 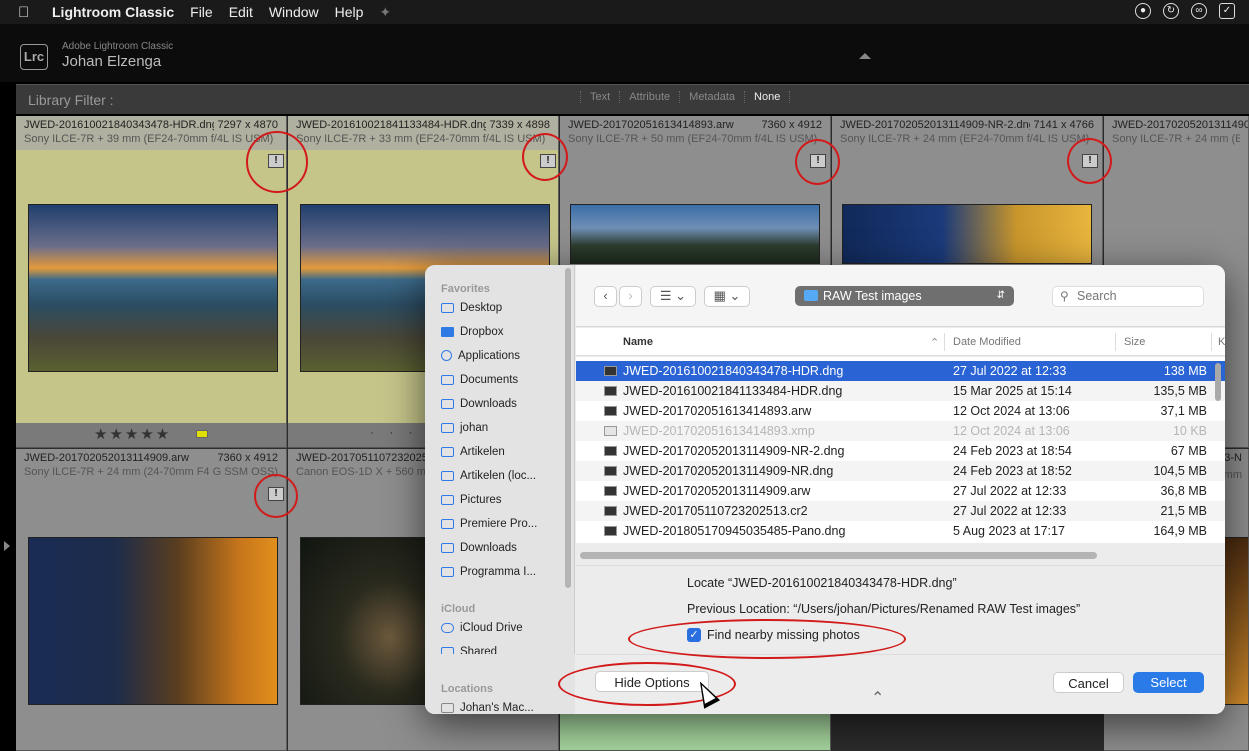 I want to click on menu-app: Lightroom Classic, so click(x=113, y=12).